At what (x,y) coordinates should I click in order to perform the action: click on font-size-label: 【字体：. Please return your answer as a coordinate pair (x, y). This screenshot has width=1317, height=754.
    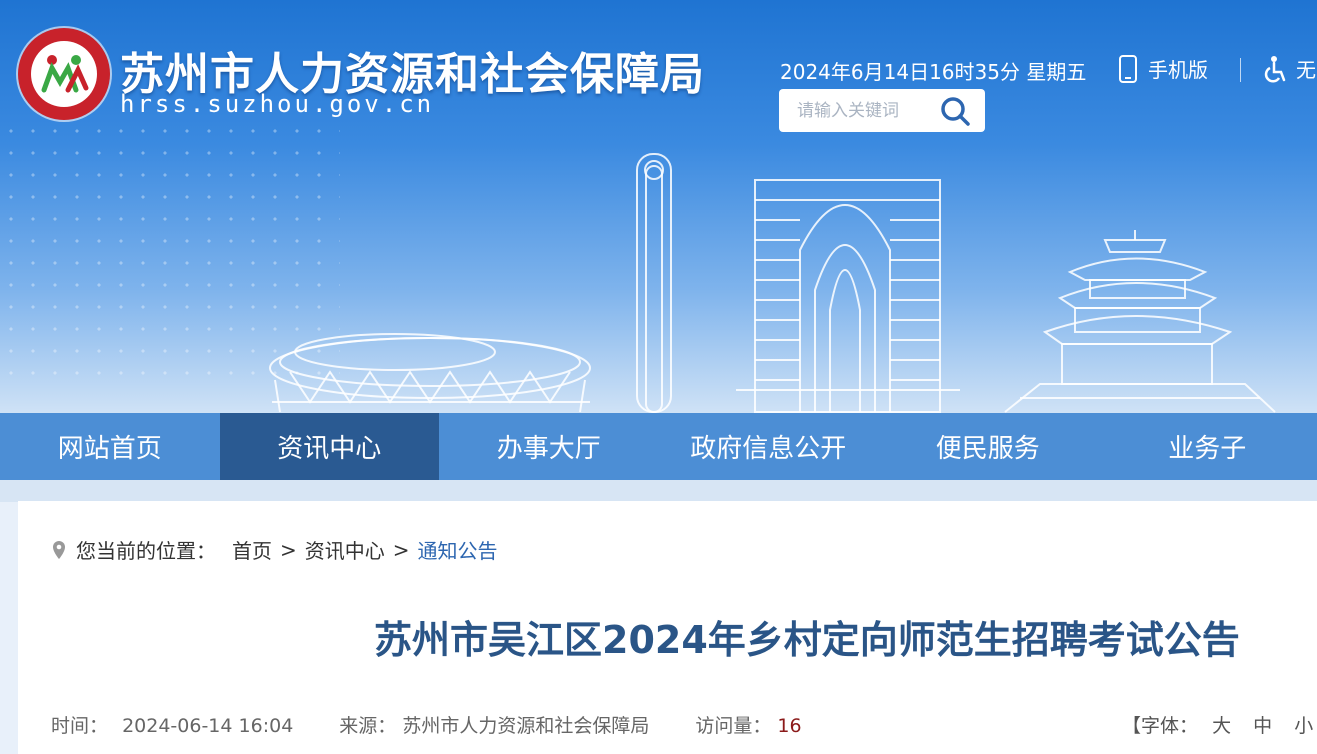
    Looking at the image, I should click on (1160, 726).